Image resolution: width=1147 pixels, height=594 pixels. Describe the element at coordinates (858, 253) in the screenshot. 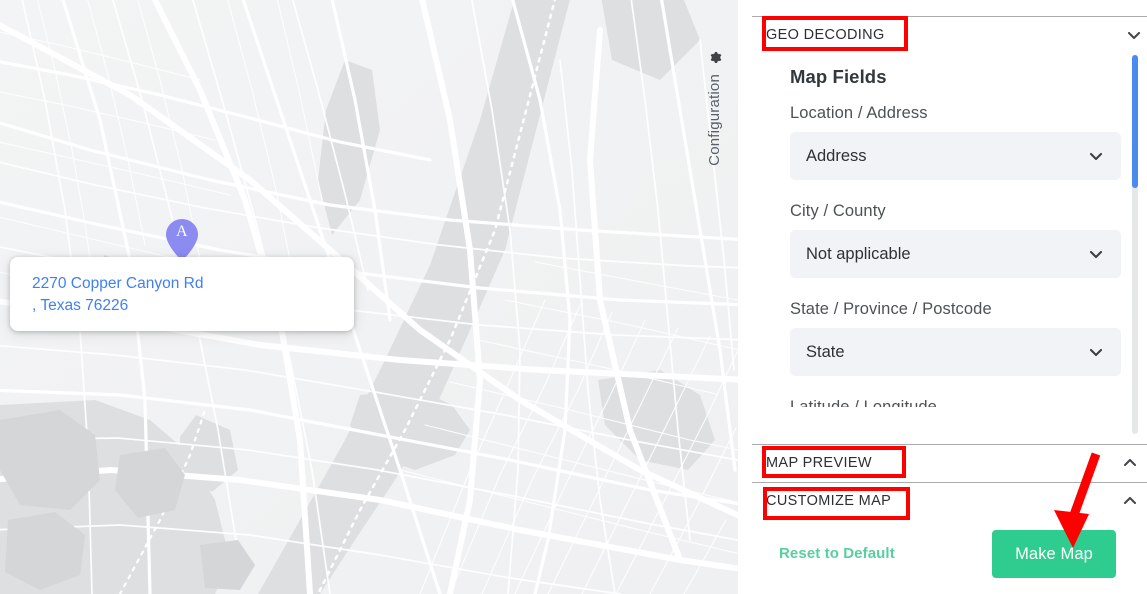

I see `select-city-county-value: Not applicable` at that location.